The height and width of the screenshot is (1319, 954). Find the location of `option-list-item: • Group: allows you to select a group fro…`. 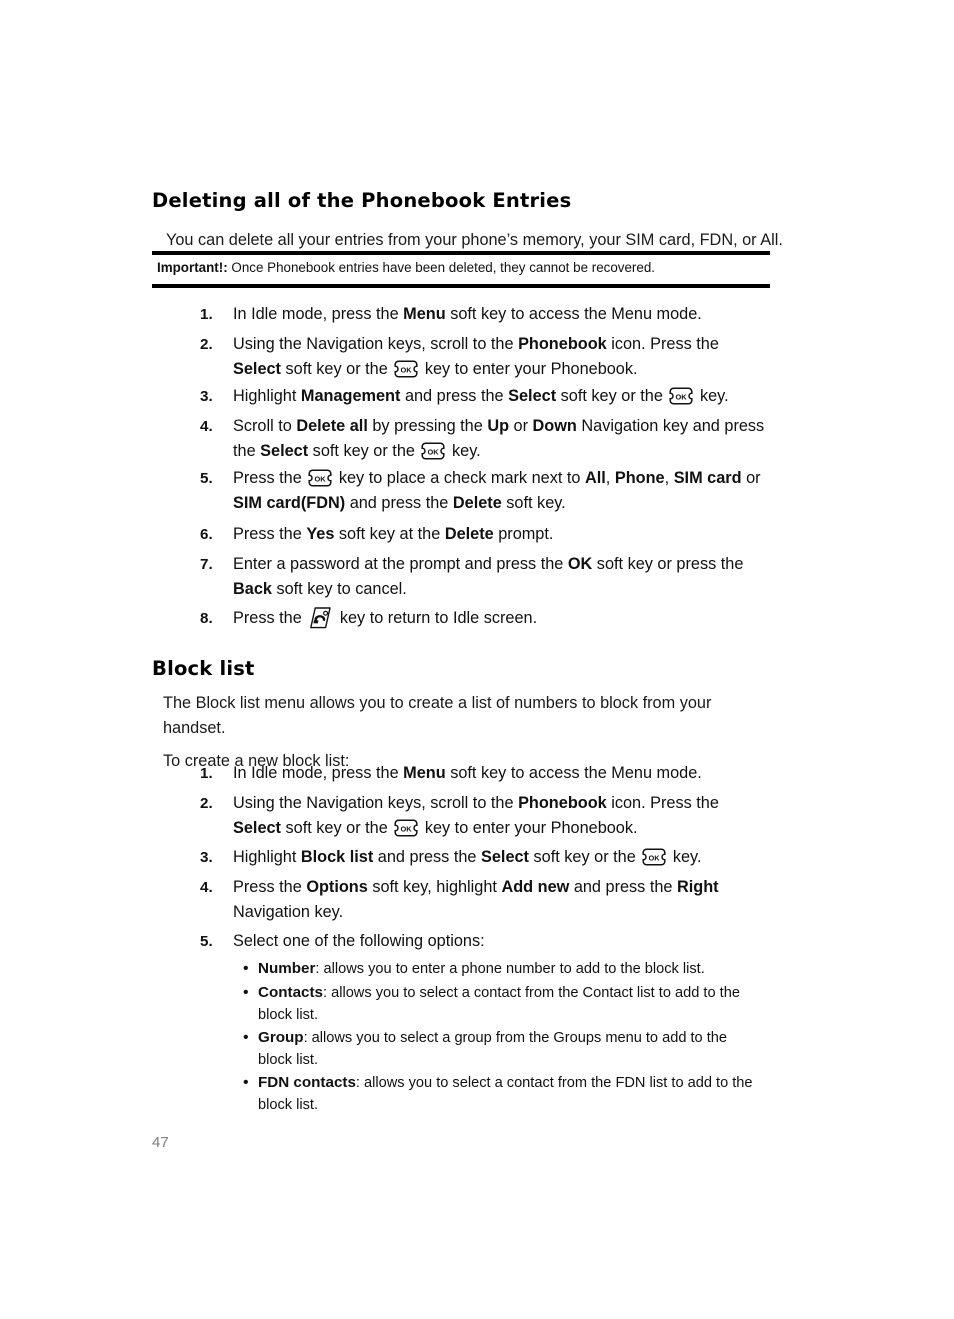

option-list-item: • Group: allows you to select a group fro… is located at coordinates (490, 1049).